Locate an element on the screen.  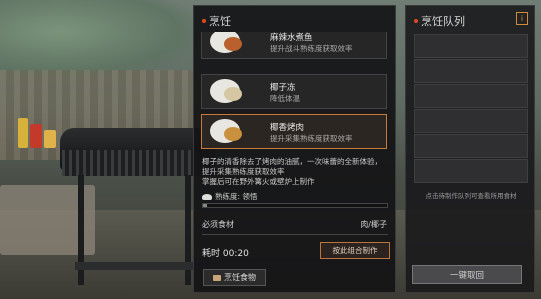
food-box-icon is located at coordinates (217, 277).